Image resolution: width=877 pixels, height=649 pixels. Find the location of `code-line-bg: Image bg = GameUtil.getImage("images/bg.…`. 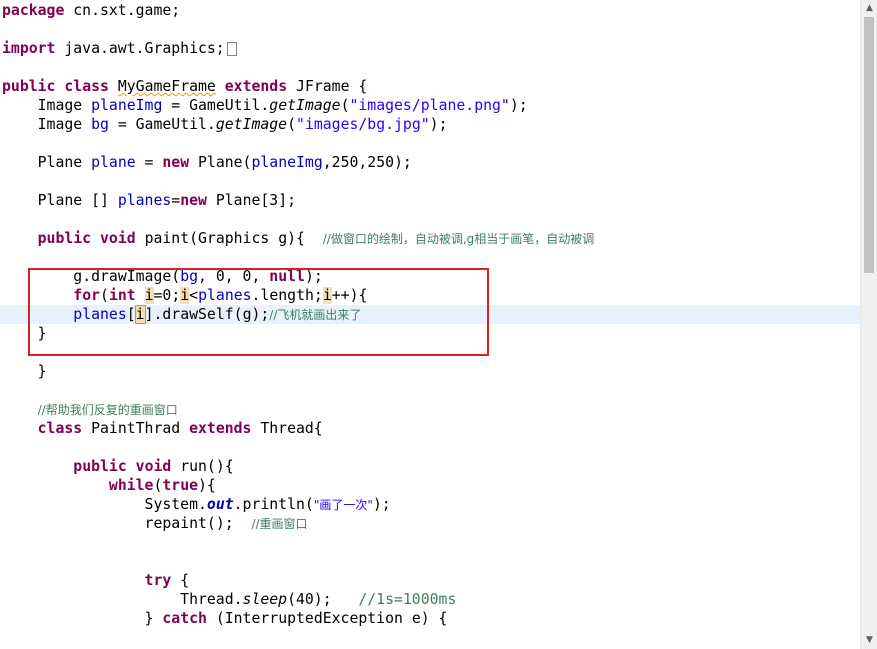

code-line-bg: Image bg = GameUtil.getImage("images/bg.… is located at coordinates (430, 124).